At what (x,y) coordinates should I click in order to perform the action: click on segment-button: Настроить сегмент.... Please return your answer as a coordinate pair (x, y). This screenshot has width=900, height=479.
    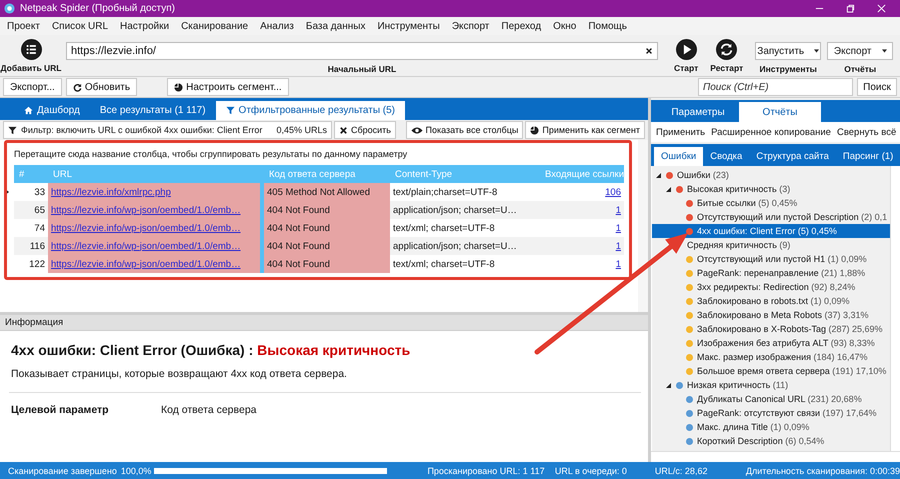
    Looking at the image, I should click on (228, 87).